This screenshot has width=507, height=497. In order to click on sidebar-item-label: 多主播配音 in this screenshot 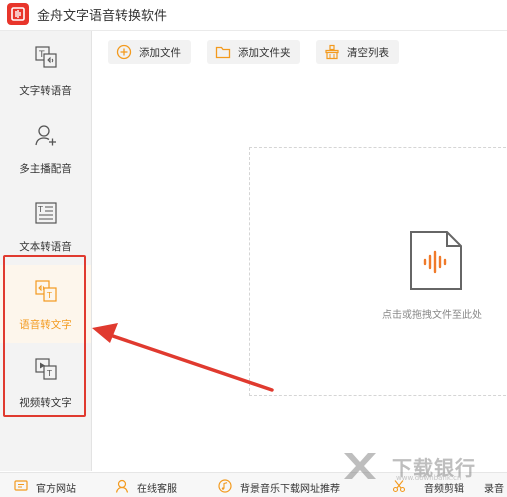, I will do `click(45, 169)`.